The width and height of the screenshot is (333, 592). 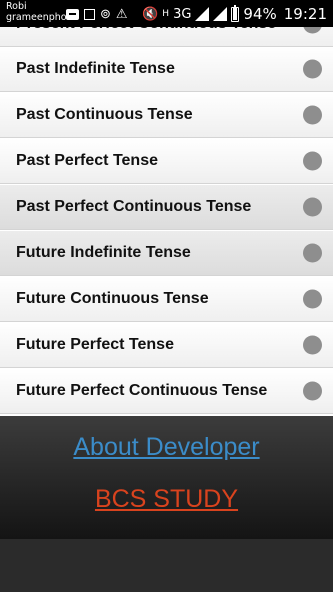 I want to click on list-item-label: Past Indefinite Tense, so click(x=95, y=68).